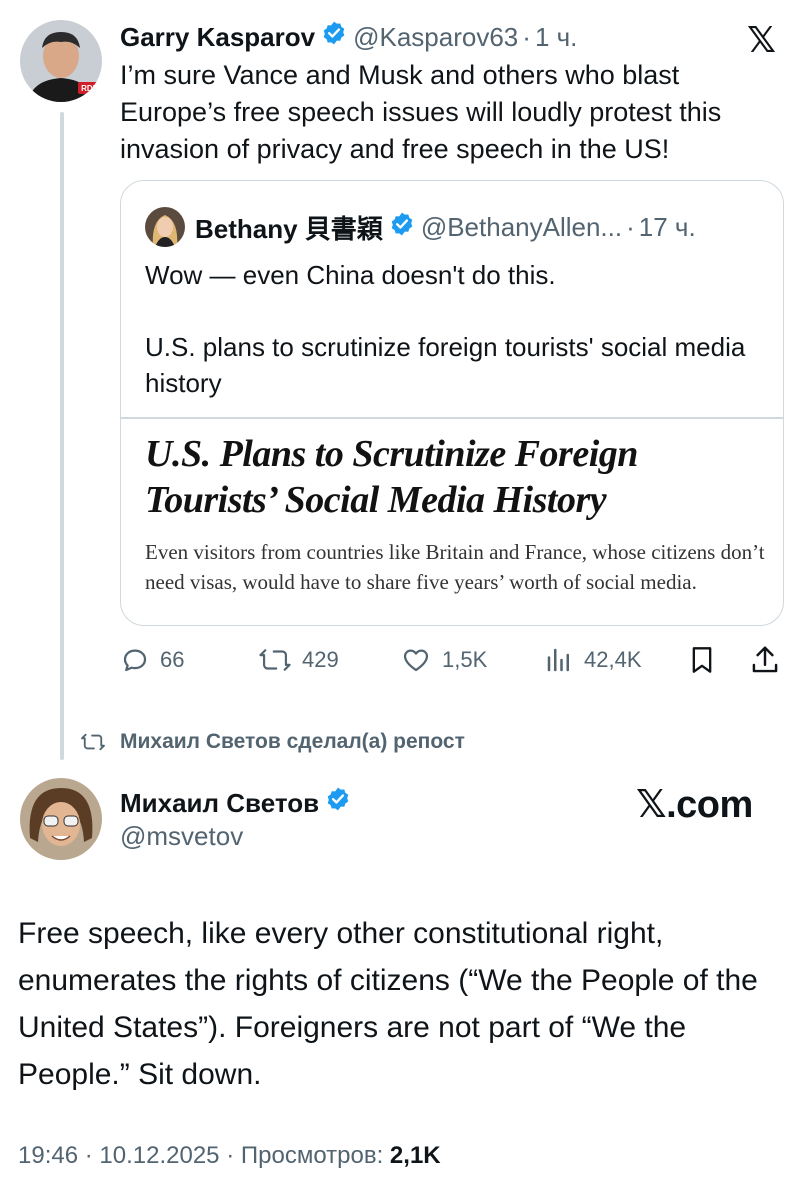 This screenshot has width=804, height=1200. Describe the element at coordinates (762, 39) in the screenshot. I see `x-logo-icon: 𝕏` at that location.